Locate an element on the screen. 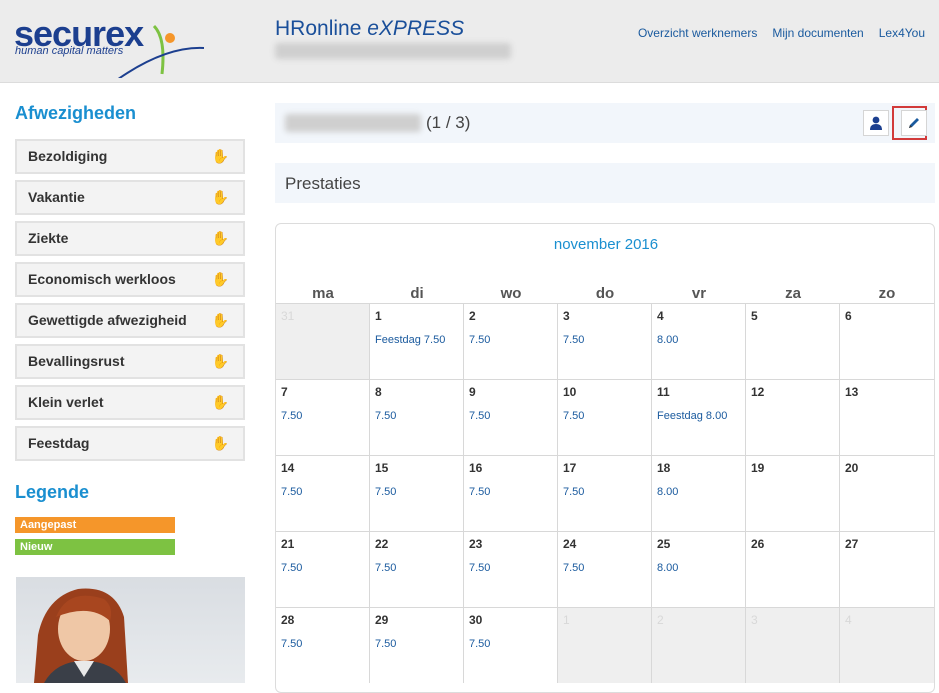 The width and height of the screenshot is (939, 693). legend-title: Legende is located at coordinates (52, 492).